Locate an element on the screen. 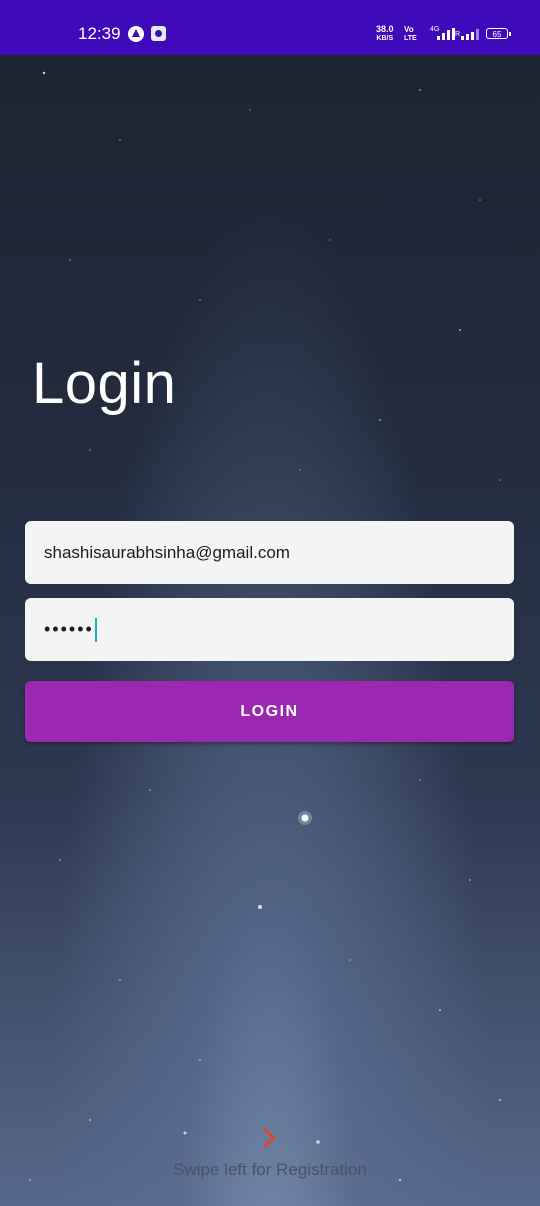 This screenshot has height=1206, width=540. signal-icon is located at coordinates (446, 34).